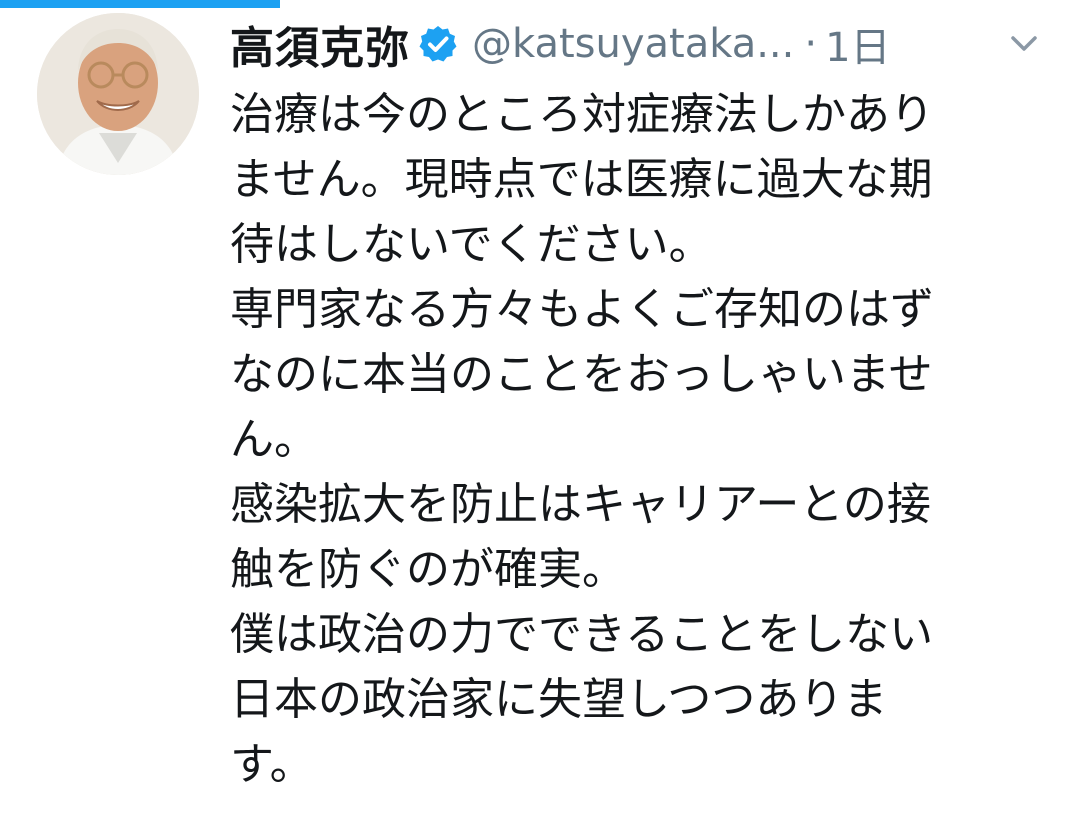  I want to click on tweet-text-line: 触を防ぐのが確実。, so click(428, 569).